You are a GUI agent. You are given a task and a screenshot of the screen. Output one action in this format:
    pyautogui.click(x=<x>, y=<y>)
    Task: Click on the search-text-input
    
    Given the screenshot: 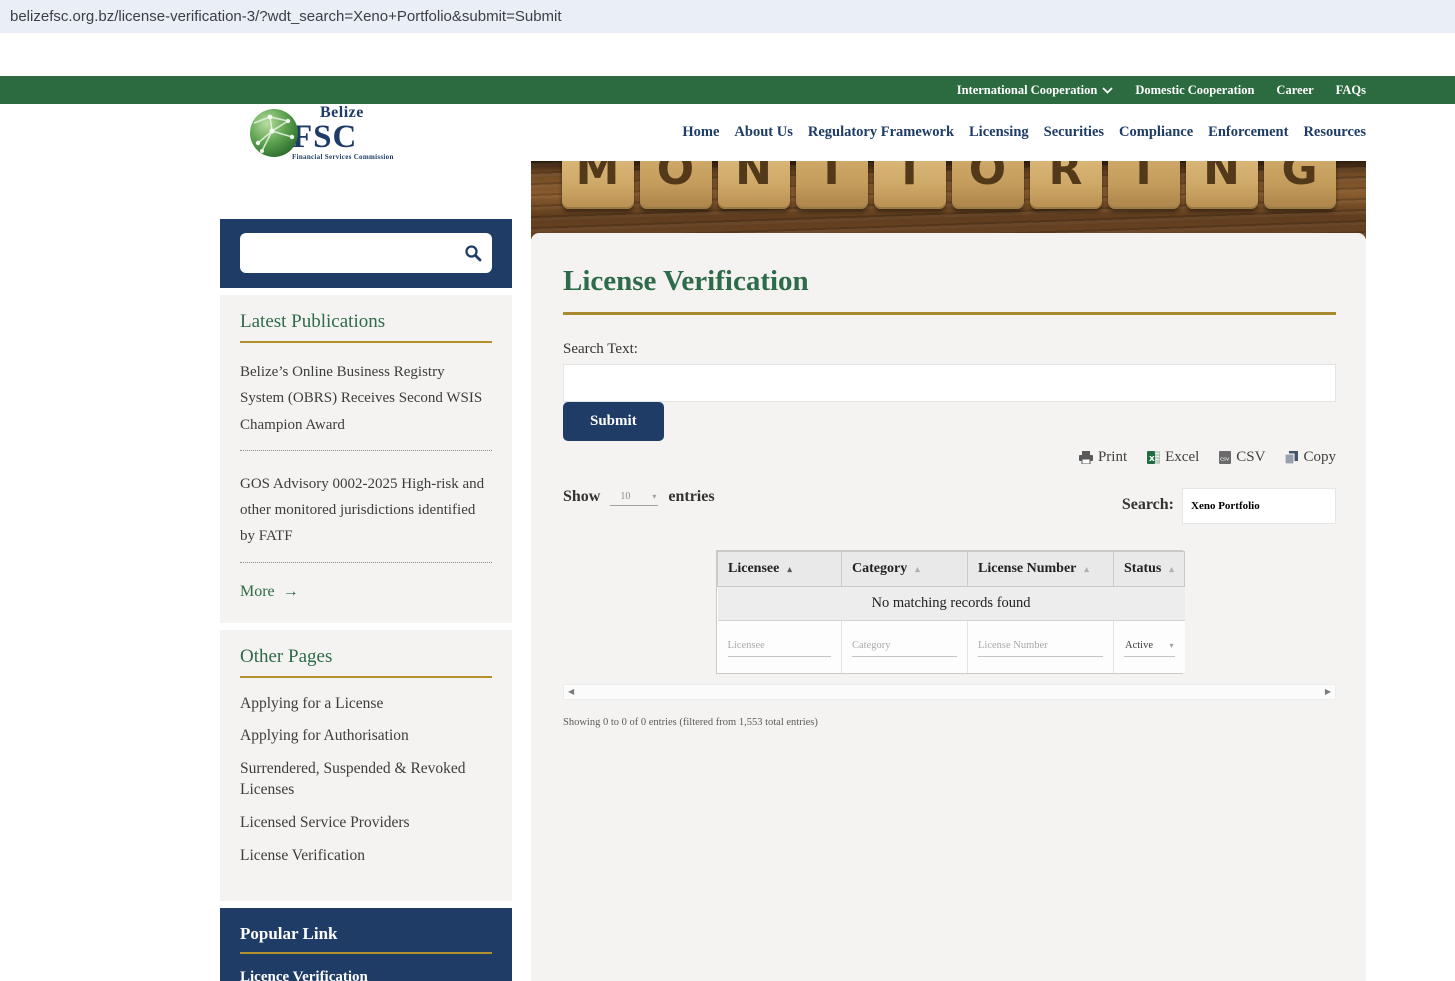 What is the action you would take?
    pyautogui.click(x=949, y=383)
    